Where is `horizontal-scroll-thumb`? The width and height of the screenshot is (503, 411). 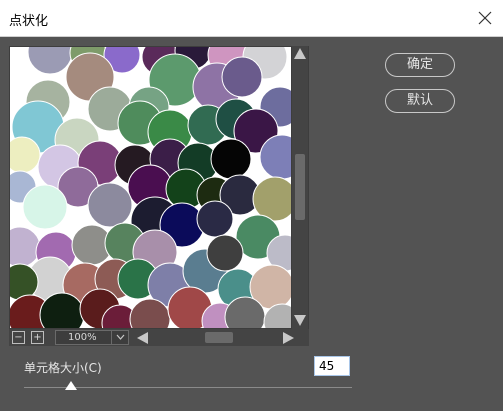 horizontal-scroll-thumb is located at coordinates (219, 337).